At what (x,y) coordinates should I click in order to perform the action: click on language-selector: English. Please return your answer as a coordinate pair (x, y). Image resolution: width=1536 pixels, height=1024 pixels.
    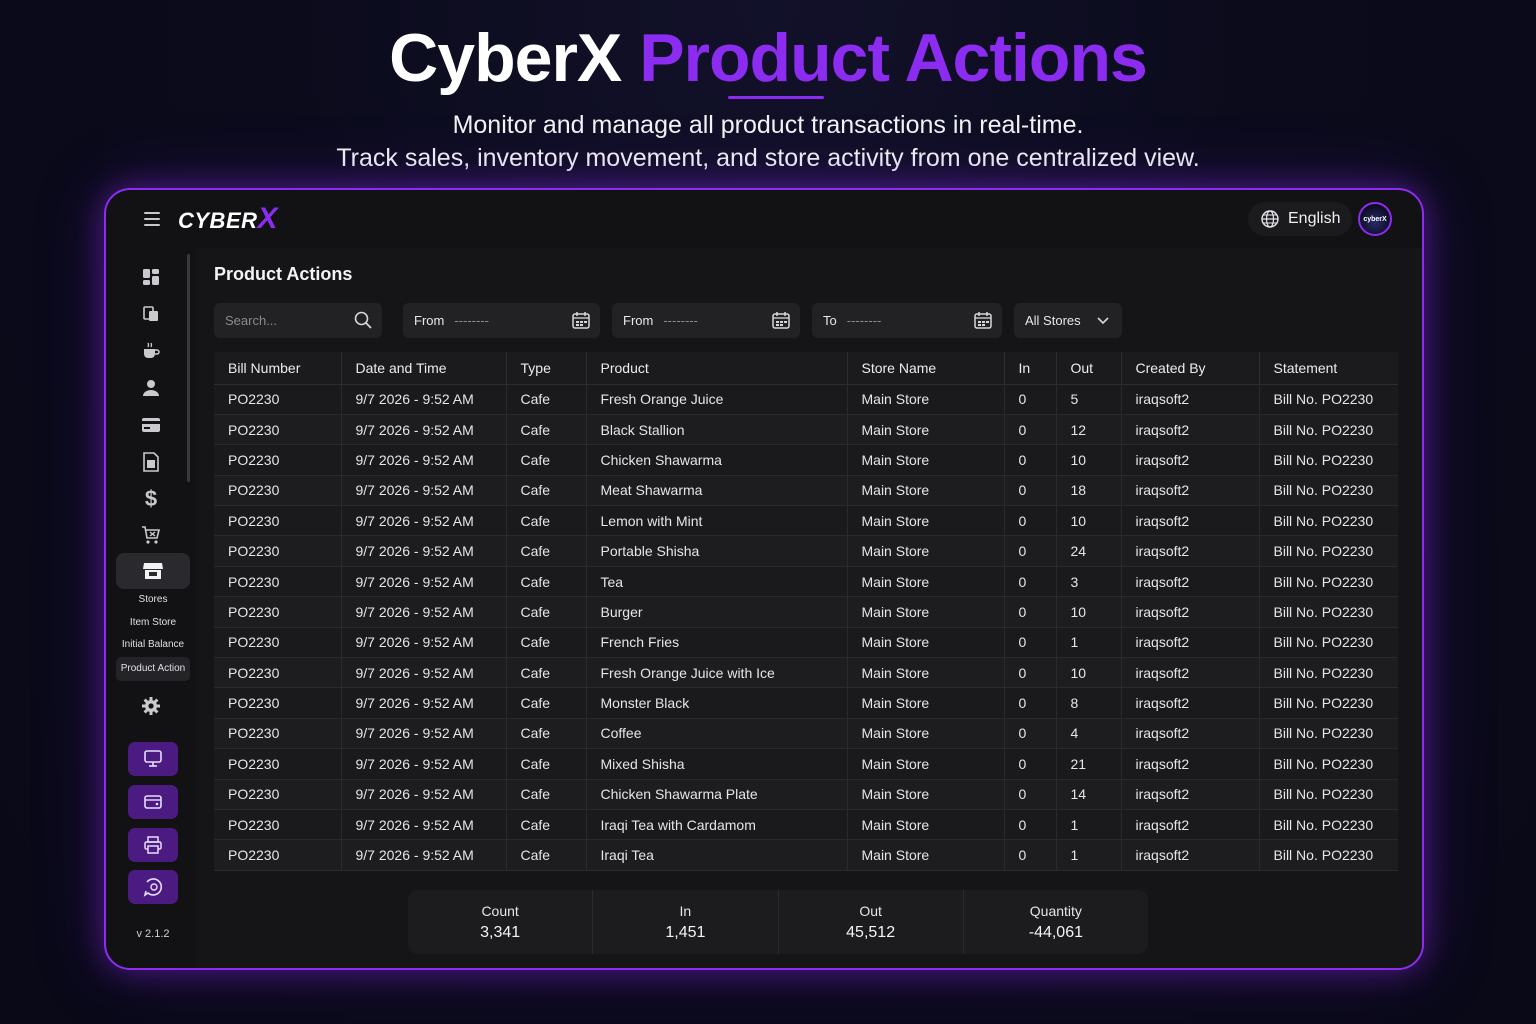
    Looking at the image, I should click on (1300, 219).